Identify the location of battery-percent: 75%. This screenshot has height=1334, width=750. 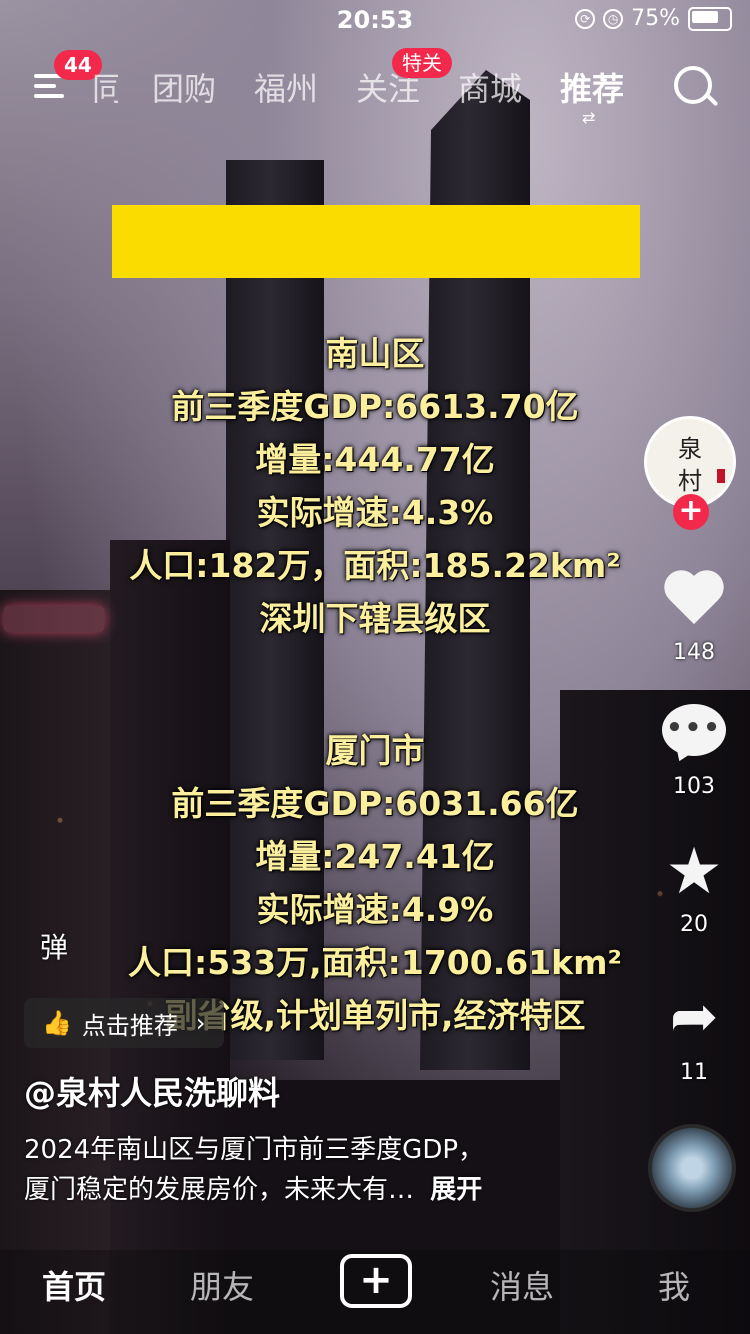
(655, 18).